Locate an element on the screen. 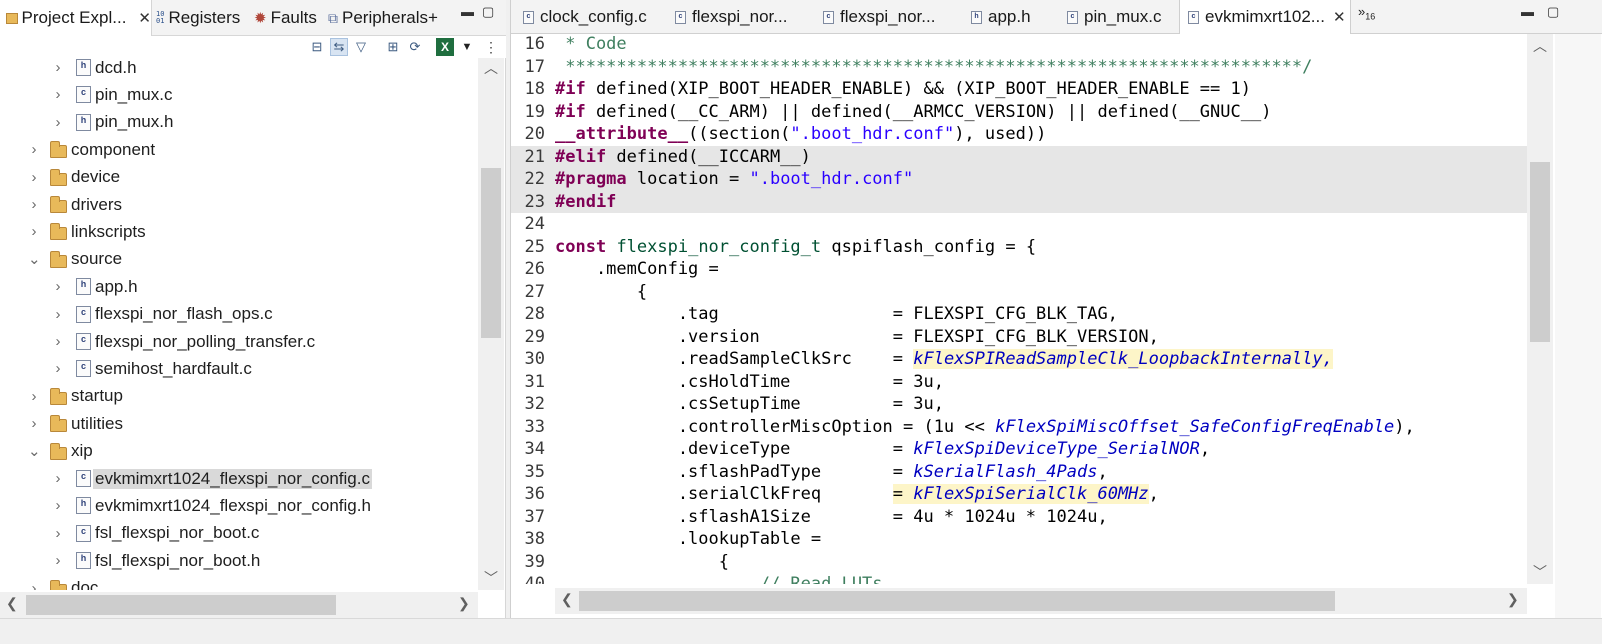 The width and height of the screenshot is (1602, 644). tree-item: › c pin_mux.c is located at coordinates (239, 94).